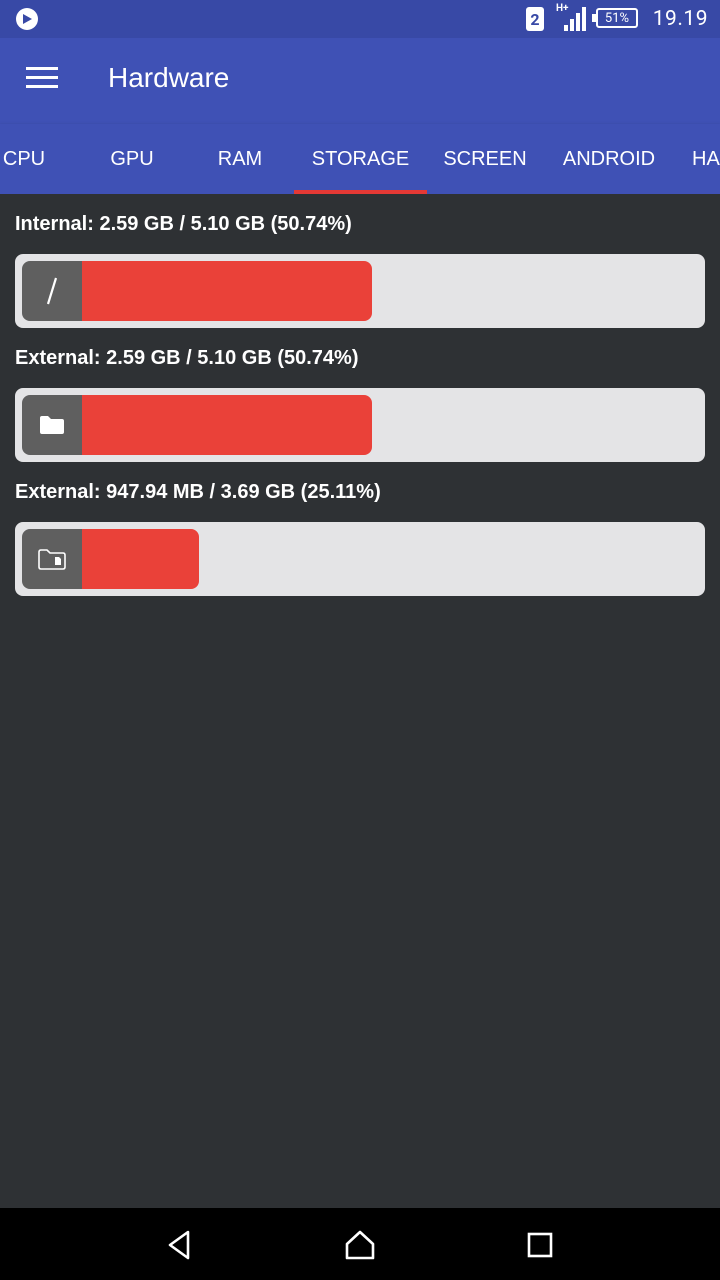  Describe the element at coordinates (52, 291) in the screenshot. I see `root-slash-icon` at that location.